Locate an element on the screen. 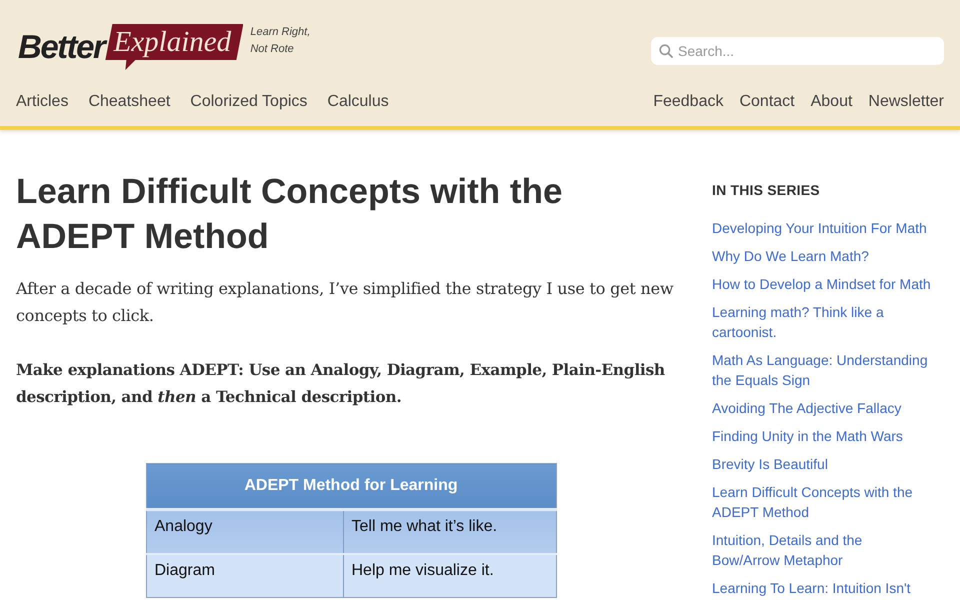 Image resolution: width=960 pixels, height=600 pixels. table-cell: Diagram is located at coordinates (244, 576).